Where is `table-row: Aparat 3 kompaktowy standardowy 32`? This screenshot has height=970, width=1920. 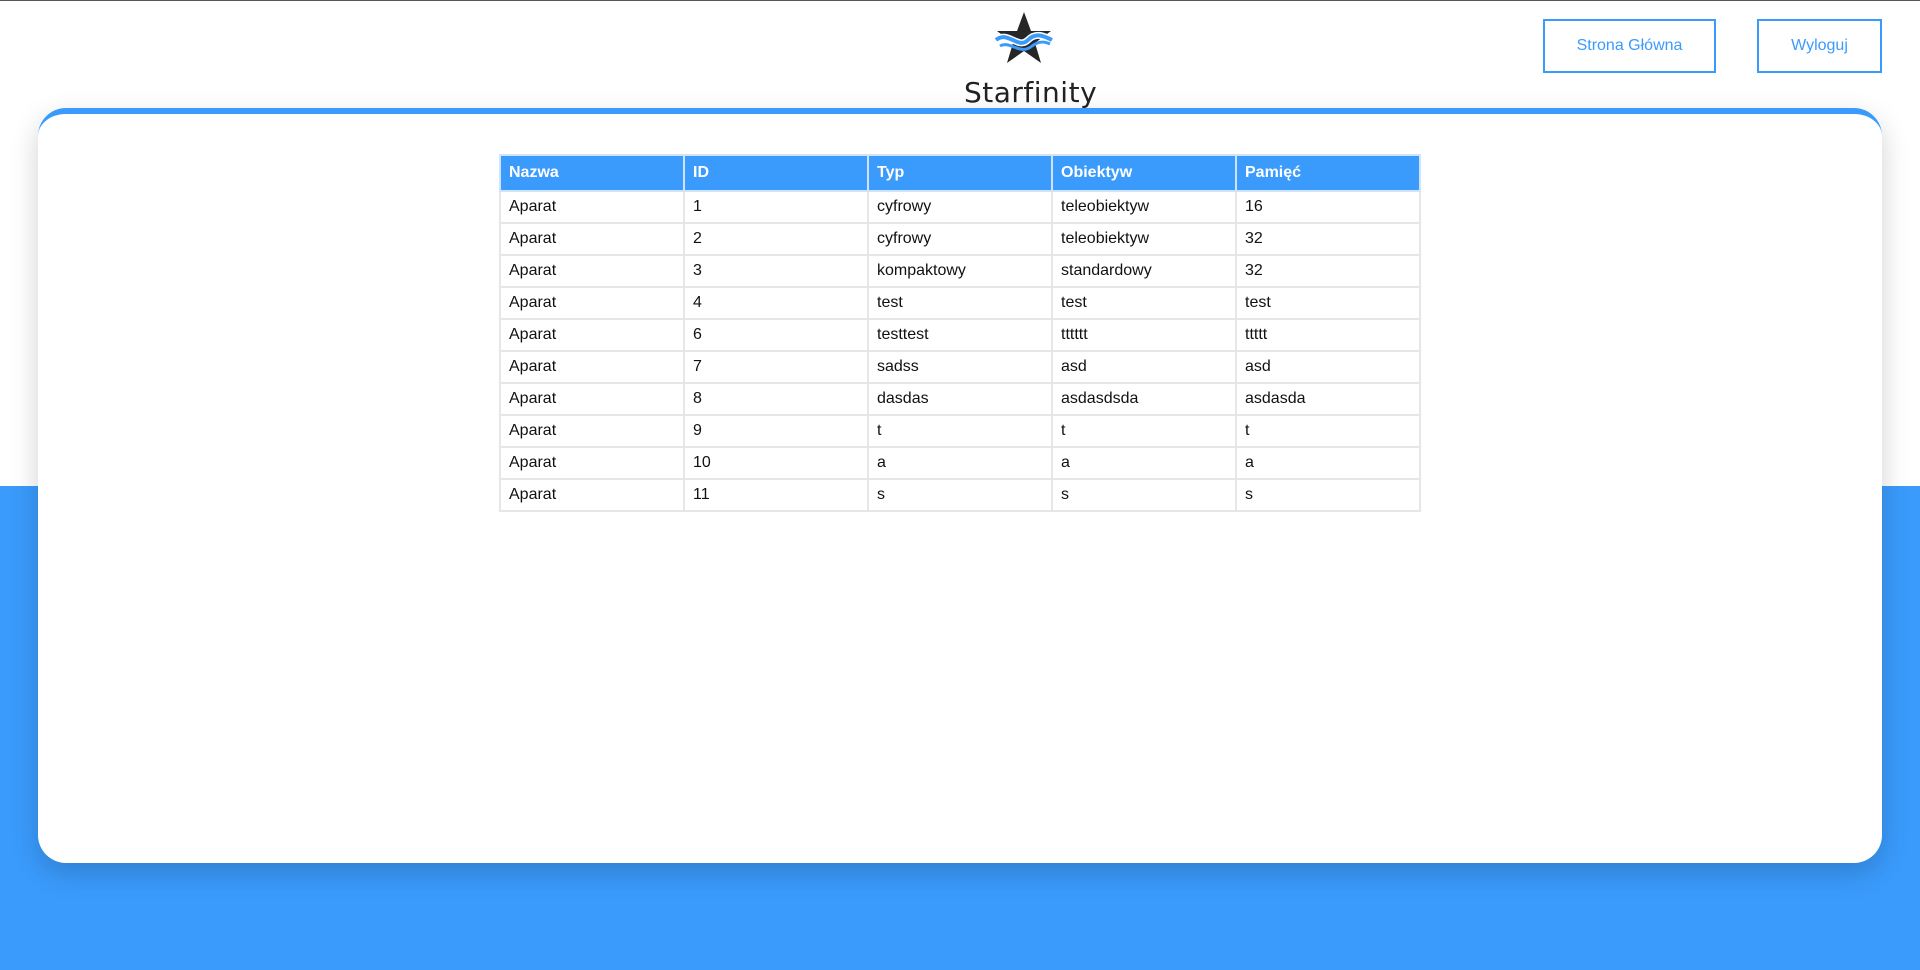 table-row: Aparat 3 kompaktowy standardowy 32 is located at coordinates (960, 271).